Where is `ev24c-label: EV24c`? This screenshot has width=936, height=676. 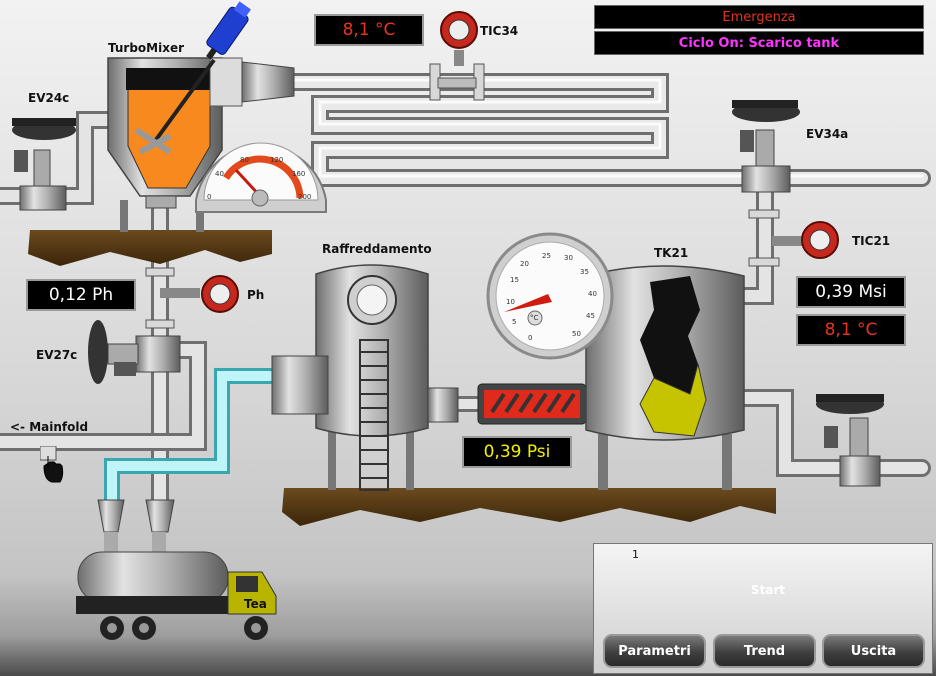
ev24c-label: EV24c is located at coordinates (49, 98).